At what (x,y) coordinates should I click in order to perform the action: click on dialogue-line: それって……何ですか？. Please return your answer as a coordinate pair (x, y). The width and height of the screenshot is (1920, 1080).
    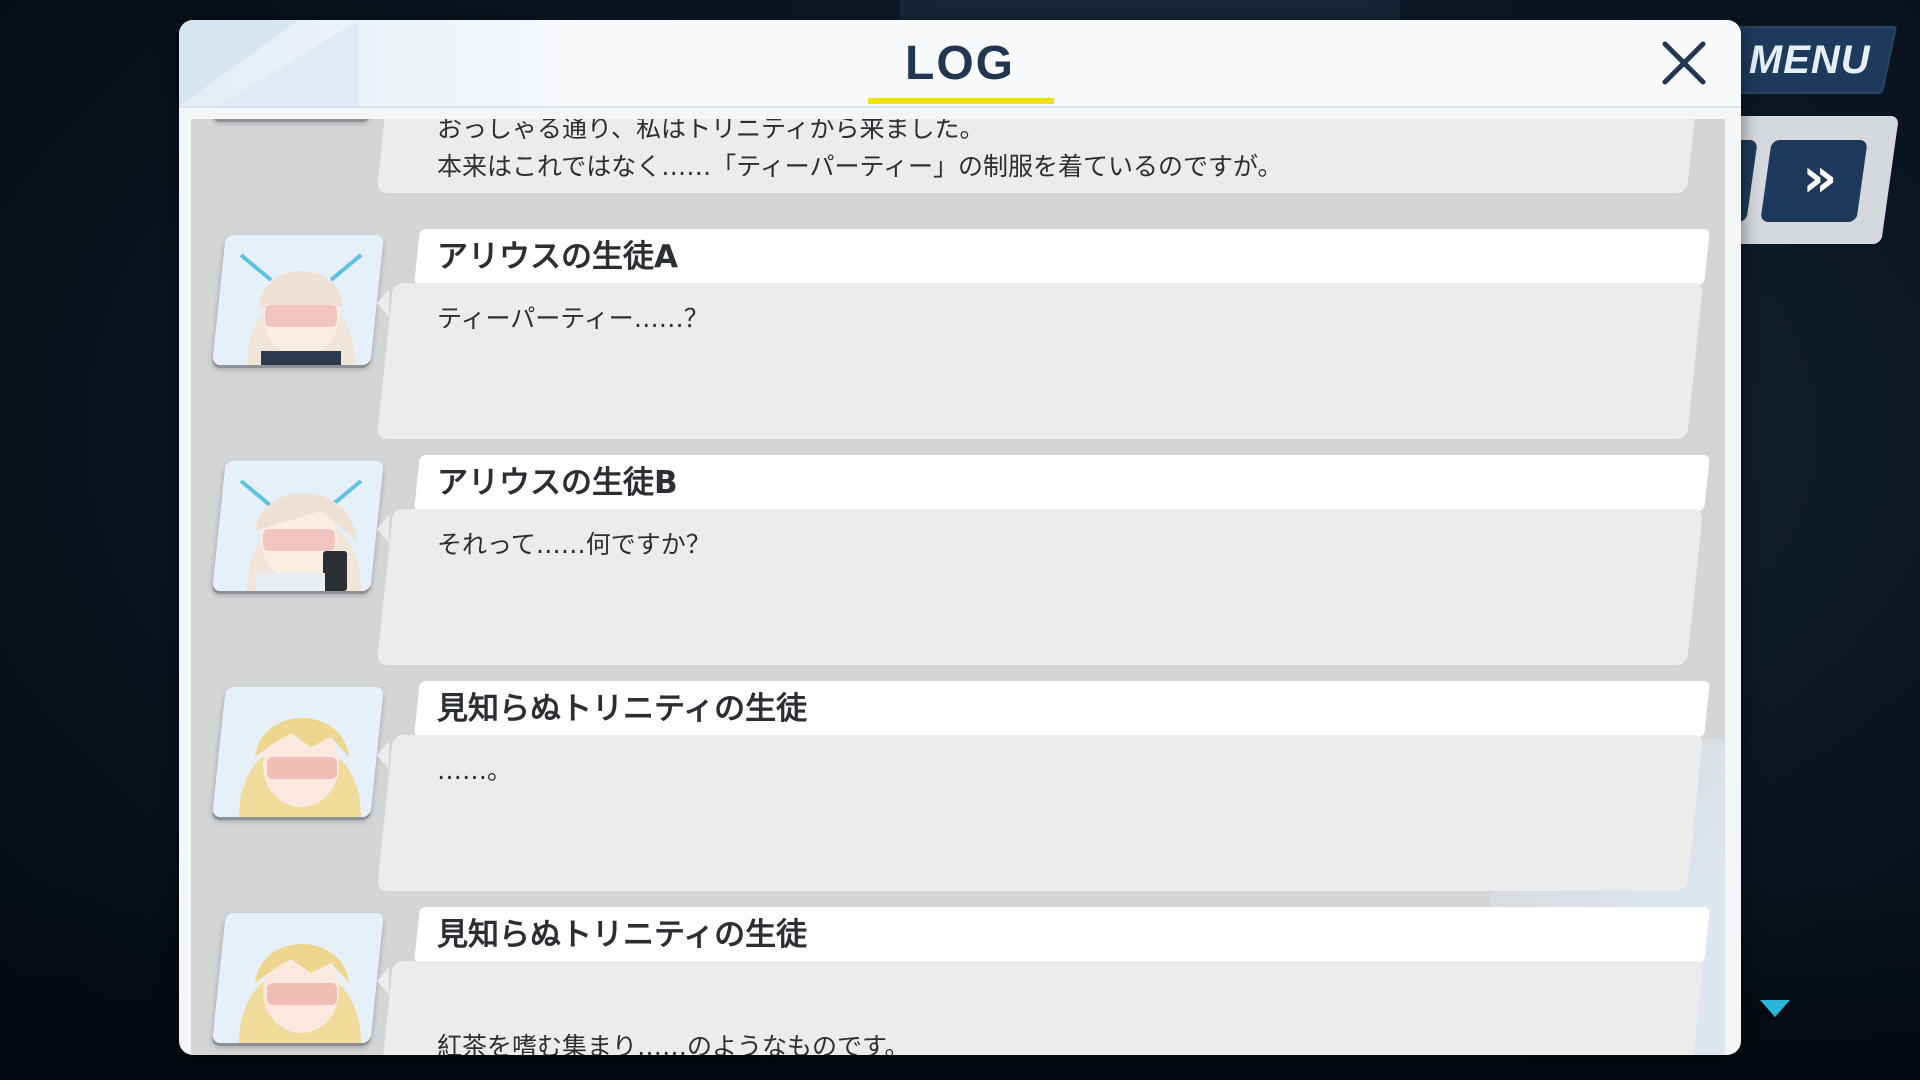
    Looking at the image, I should click on (574, 544).